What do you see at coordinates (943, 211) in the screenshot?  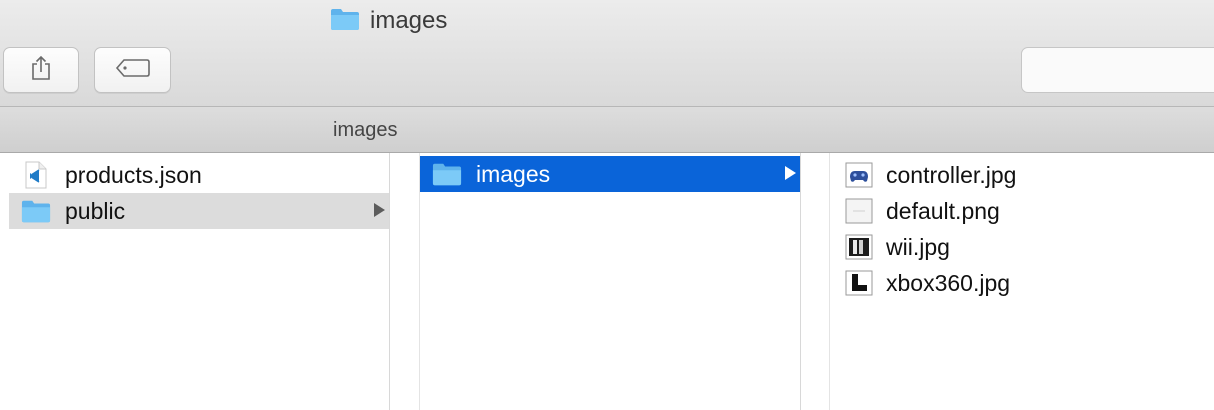 I see `list-item-label: default.png` at bounding box center [943, 211].